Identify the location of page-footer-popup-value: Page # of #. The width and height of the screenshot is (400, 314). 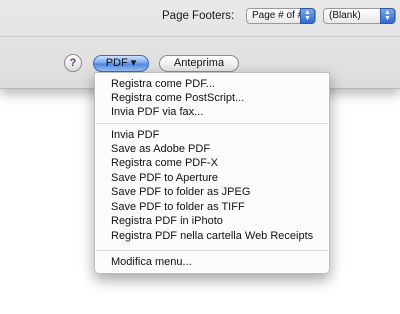
(278, 15).